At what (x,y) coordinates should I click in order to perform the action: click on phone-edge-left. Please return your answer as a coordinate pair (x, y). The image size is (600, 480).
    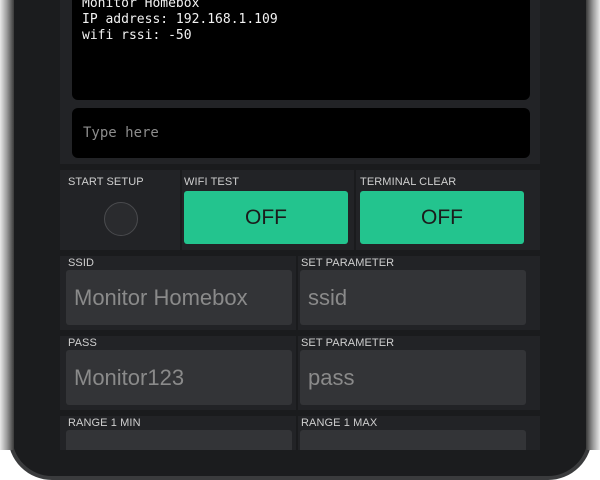
    Looking at the image, I should click on (7, 225).